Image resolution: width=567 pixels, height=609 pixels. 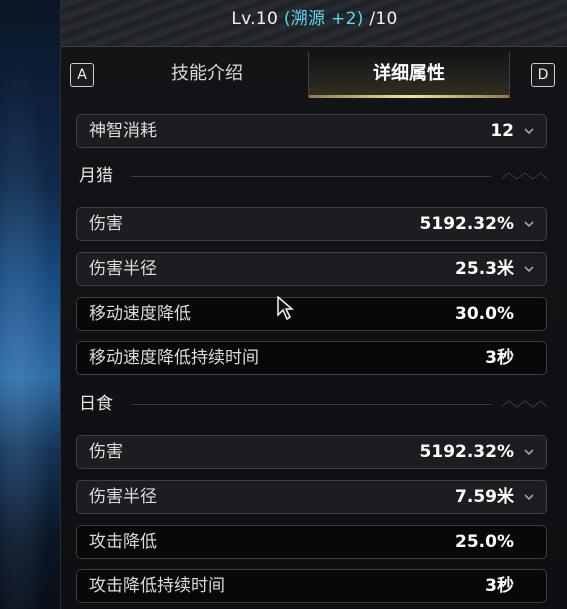 What do you see at coordinates (123, 131) in the screenshot?
I see `stat-label: 神智消耗` at bounding box center [123, 131].